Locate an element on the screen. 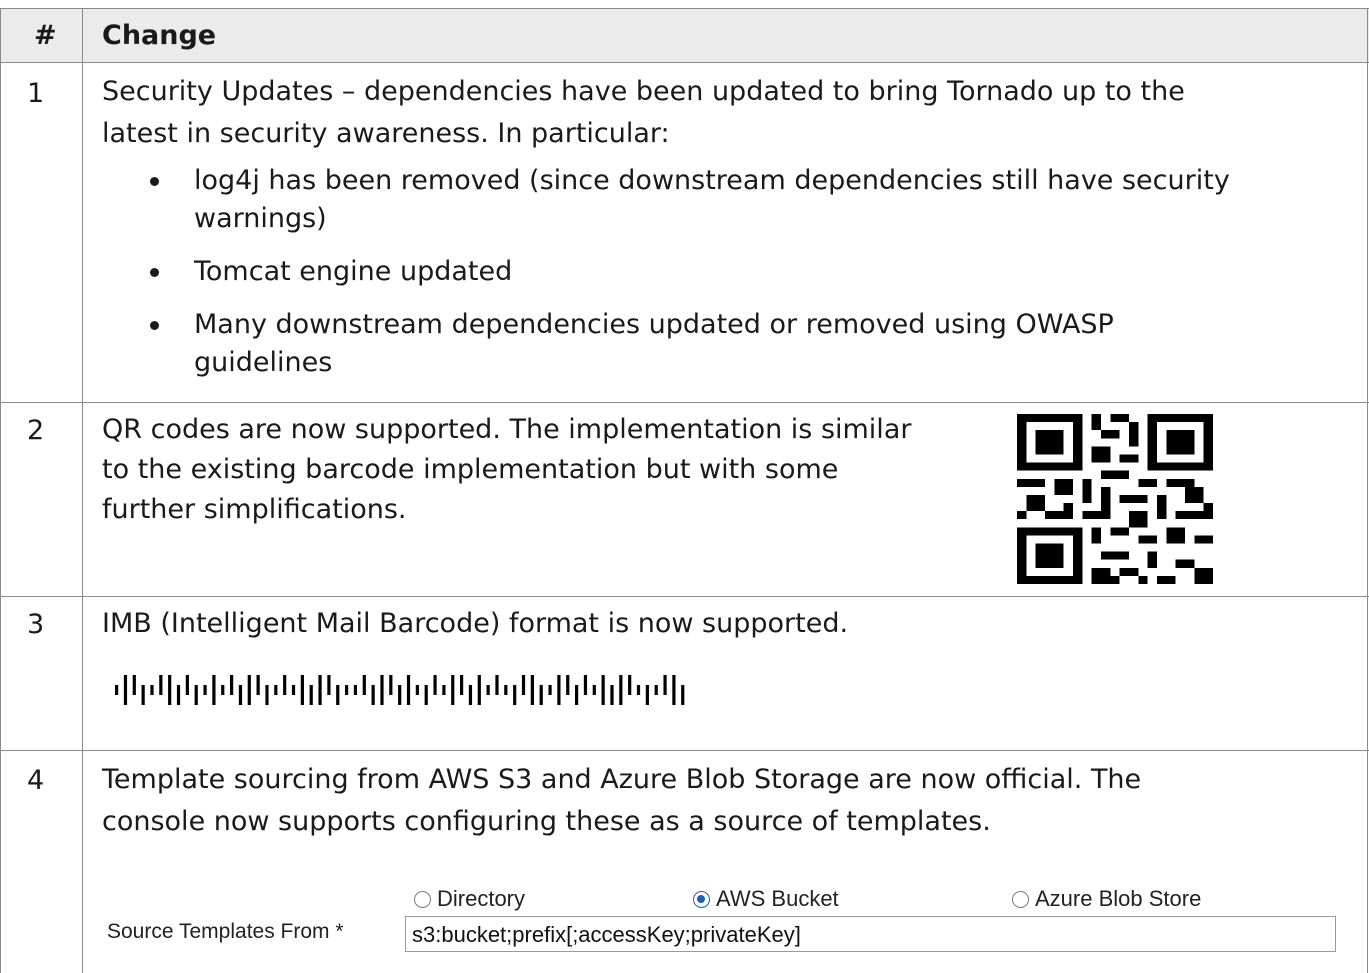 The height and width of the screenshot is (973, 1369). radio-label: AWS Bucket is located at coordinates (777, 898).